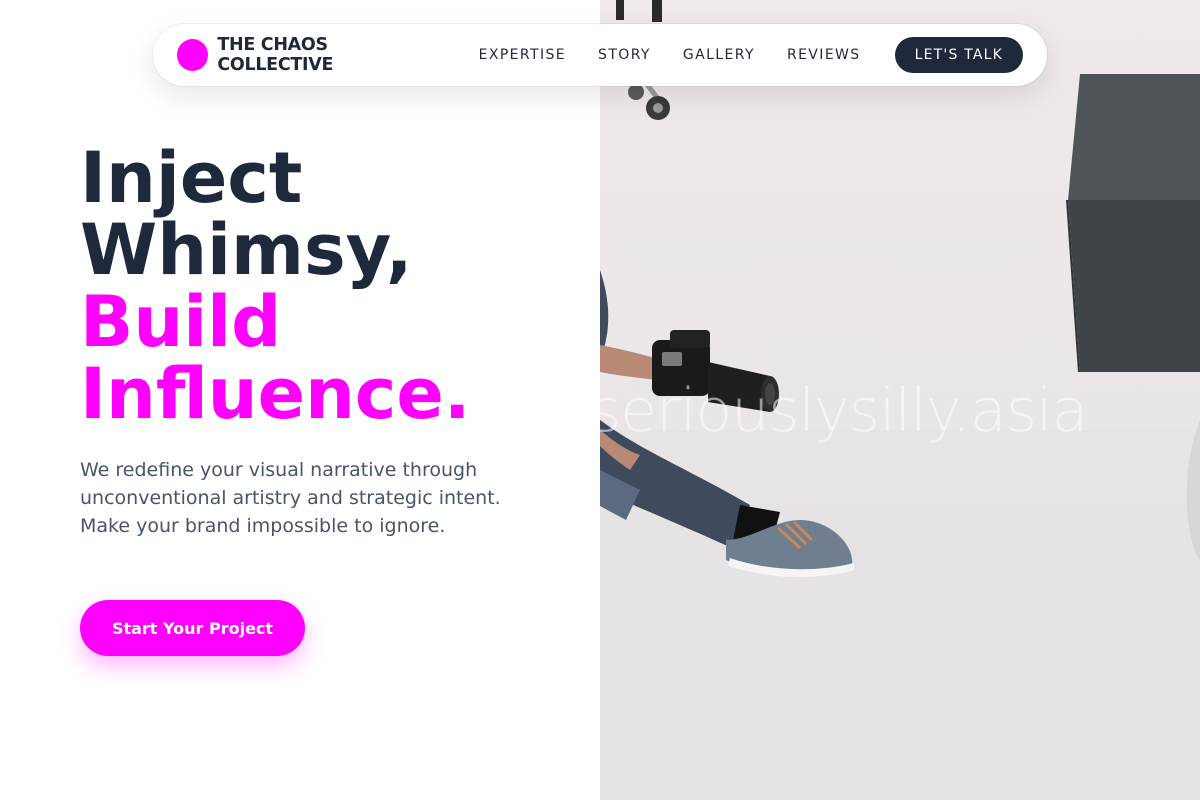 The width and height of the screenshot is (1200, 800). What do you see at coordinates (246, 250) in the screenshot?
I see `hero-title-line-2: Whimsy,` at bounding box center [246, 250].